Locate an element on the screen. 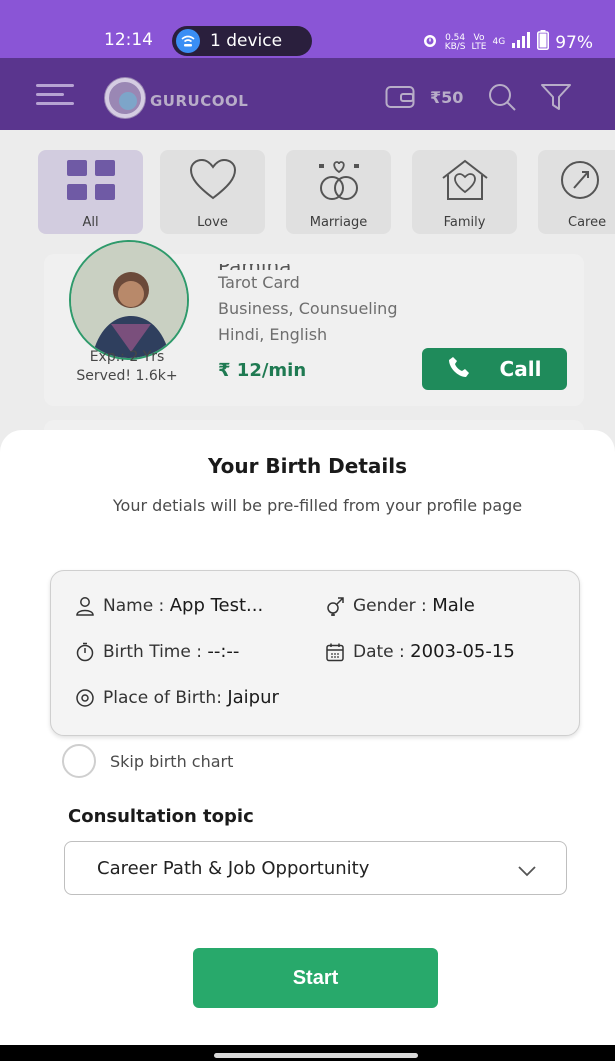 This screenshot has height=1061, width=615. skip-birth-chart-radio is located at coordinates (79, 761).